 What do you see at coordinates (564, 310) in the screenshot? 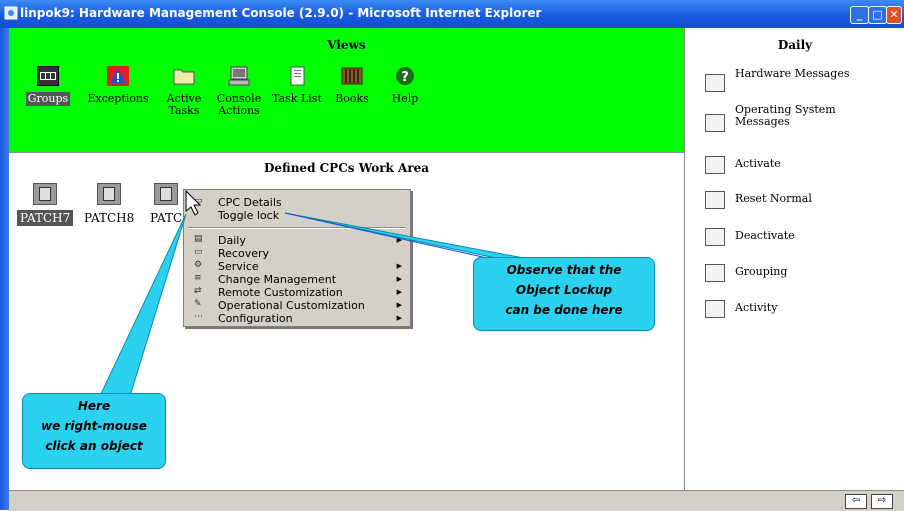
I see `callout-line: can be done here` at bounding box center [564, 310].